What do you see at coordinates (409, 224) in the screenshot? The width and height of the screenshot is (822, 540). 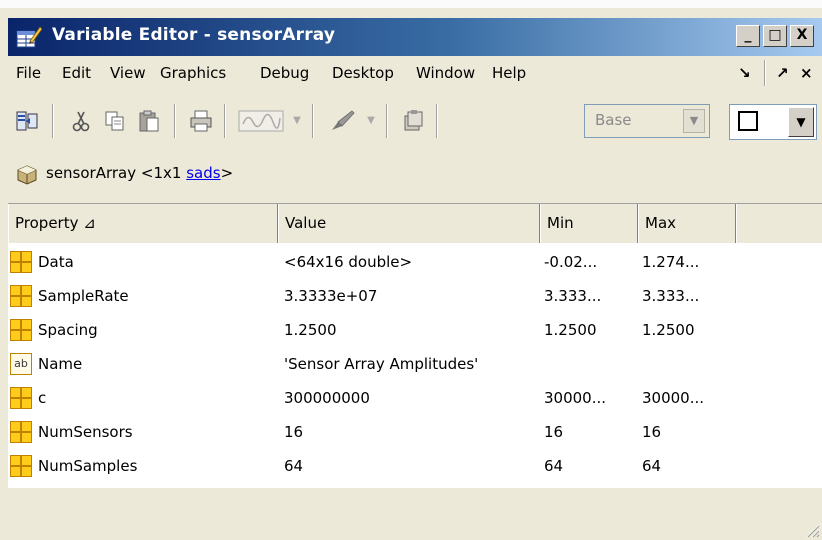 I see `column-header-value: Value` at bounding box center [409, 224].